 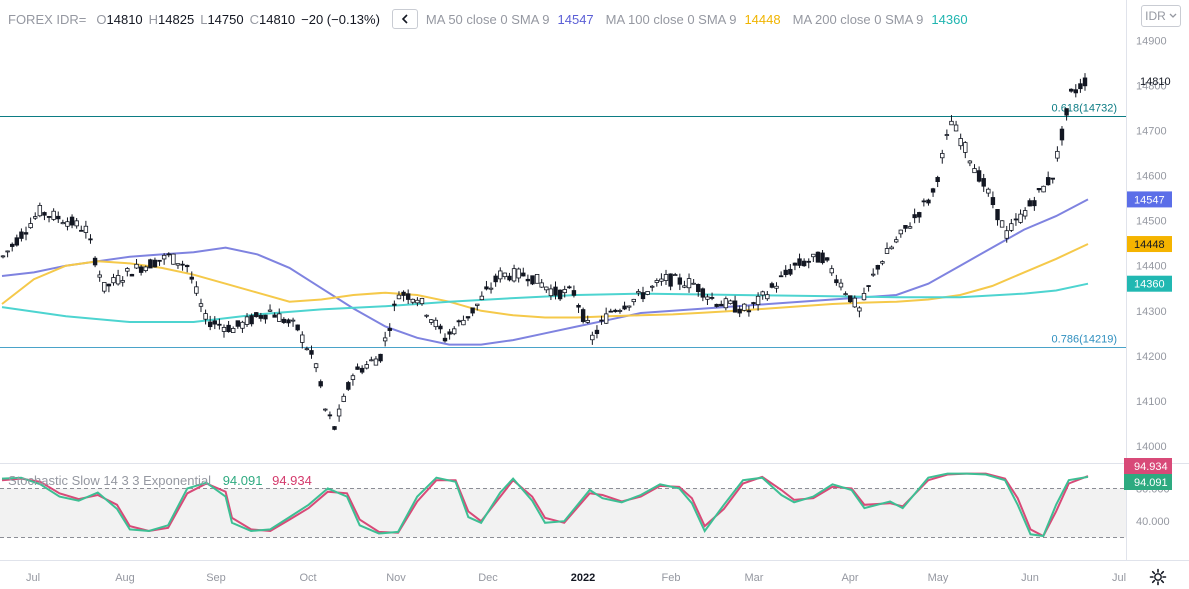 What do you see at coordinates (1151, 41) in the screenshot?
I see `price-tick-label: 14900` at bounding box center [1151, 41].